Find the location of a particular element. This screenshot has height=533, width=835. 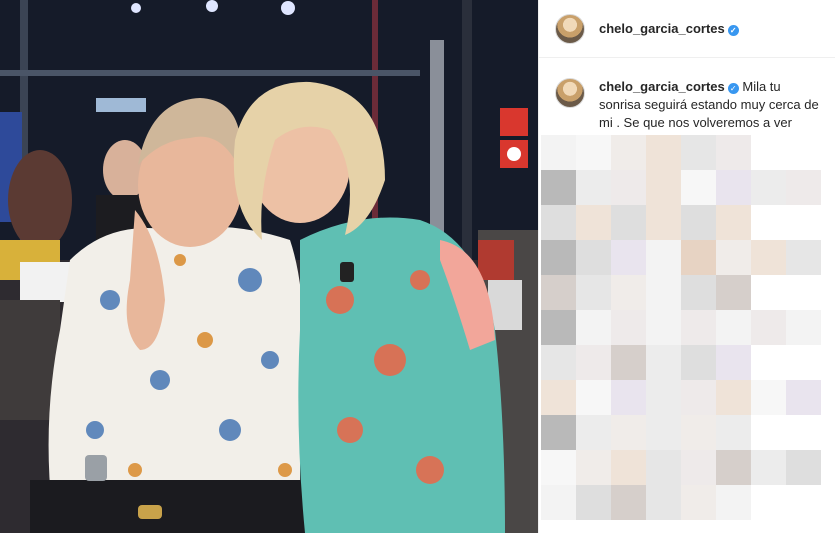

post-header: chelo_garcia_cortes ✓ is located at coordinates (687, 29).